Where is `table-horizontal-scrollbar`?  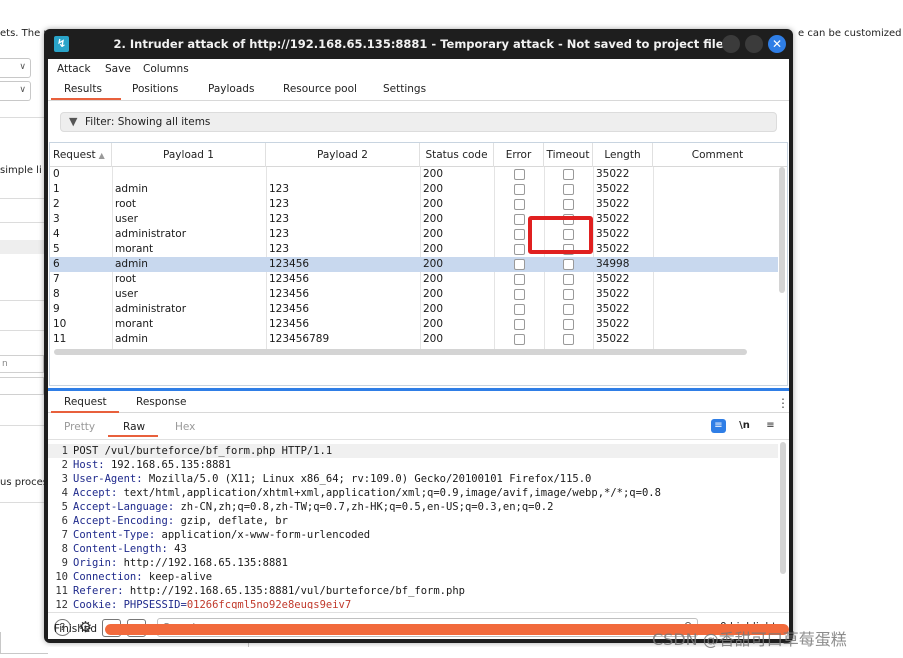 table-horizontal-scrollbar is located at coordinates (400, 352).